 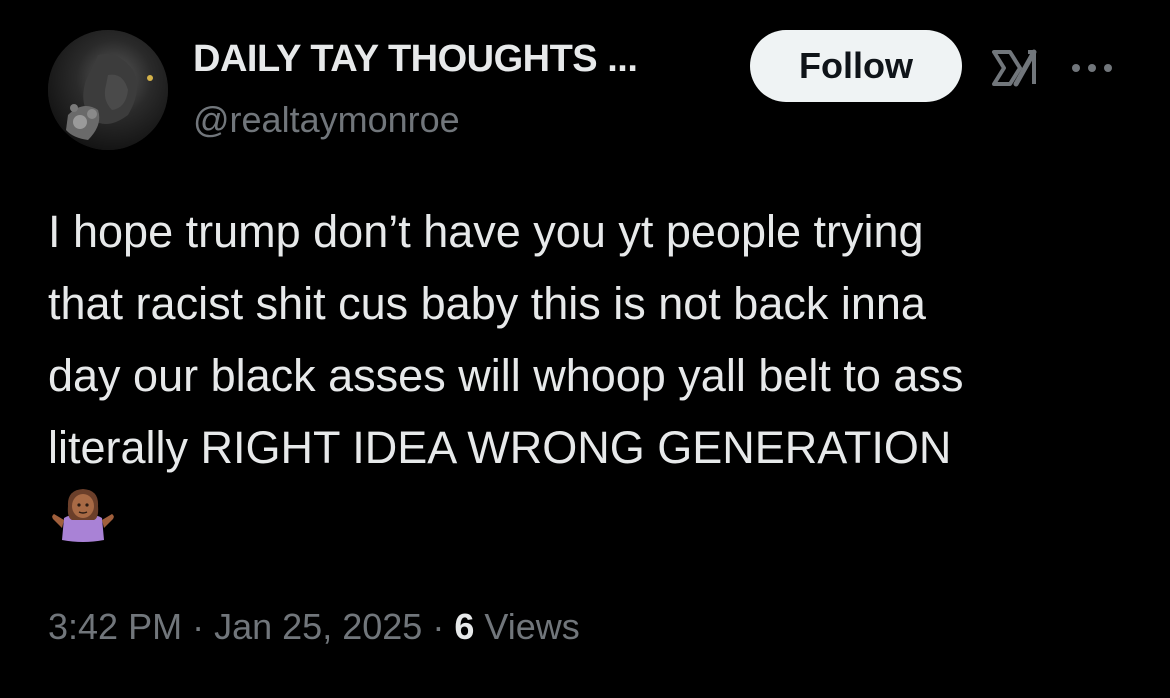 I want to click on views-count: 6, so click(x=464, y=626).